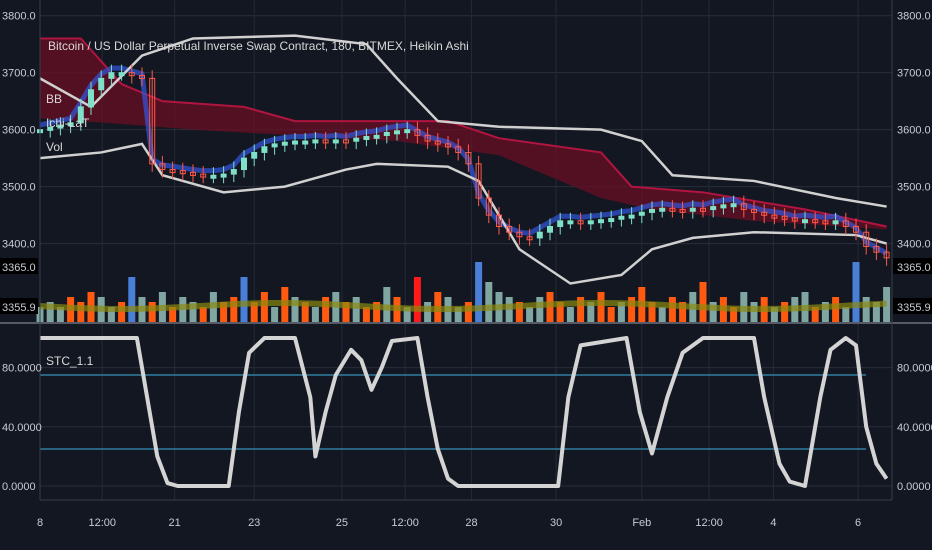 This screenshot has height=550, width=932. What do you see at coordinates (22, 369) in the screenshot?
I see `stc-tick-left: 80.0000` at bounding box center [22, 369].